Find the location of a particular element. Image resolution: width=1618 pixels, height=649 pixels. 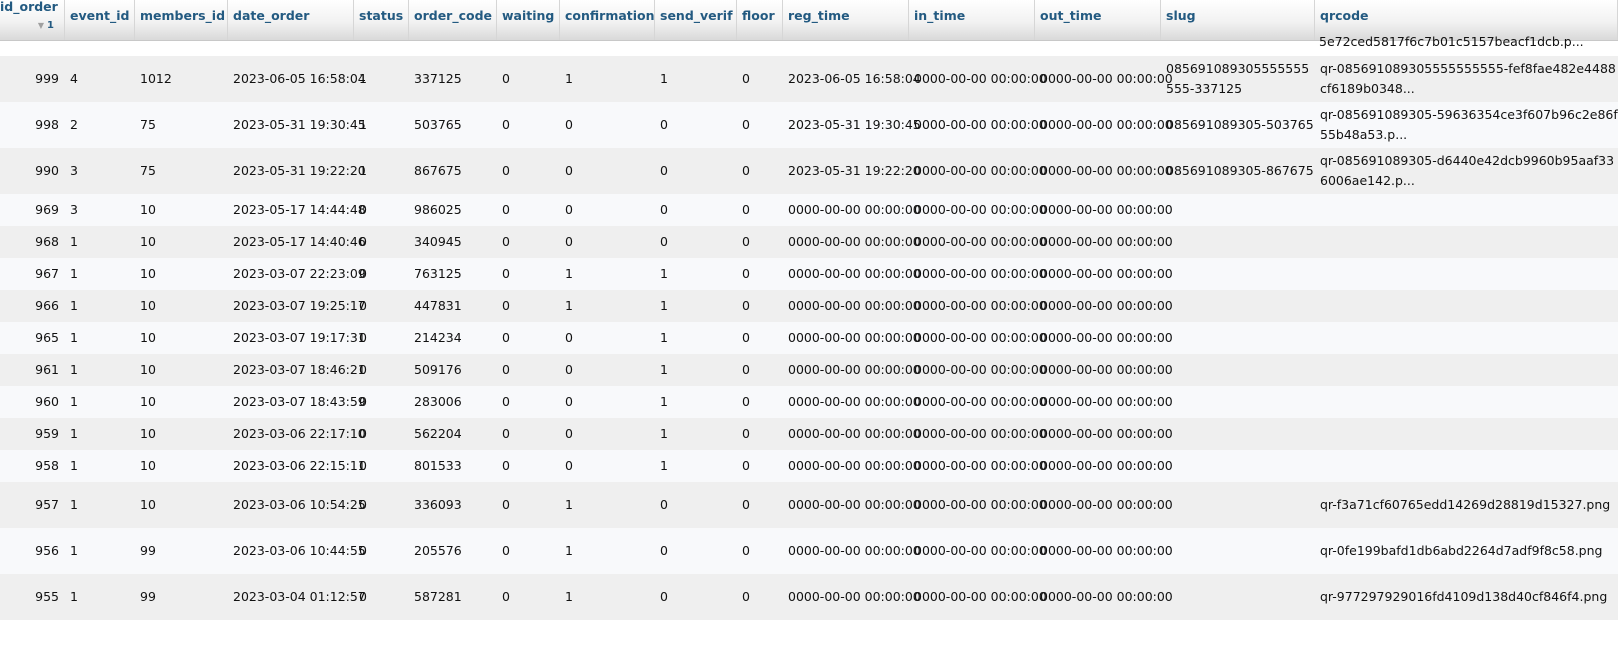

cell-members-id: 1012 is located at coordinates (181, 79).